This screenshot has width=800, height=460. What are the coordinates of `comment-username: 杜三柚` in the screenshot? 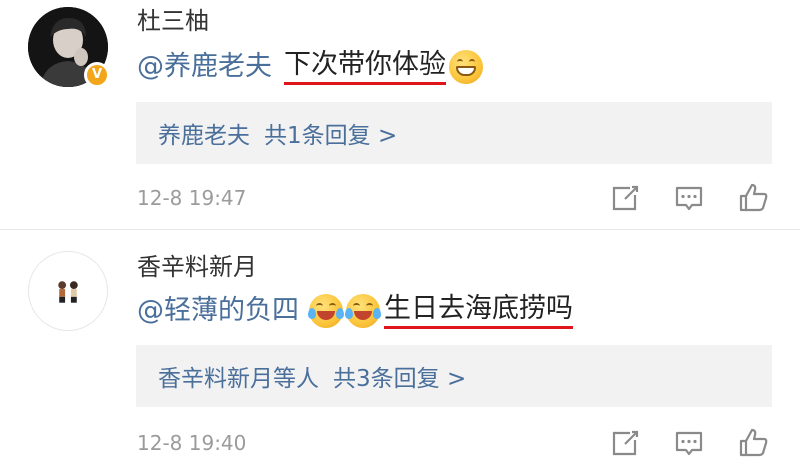 It's located at (173, 21).